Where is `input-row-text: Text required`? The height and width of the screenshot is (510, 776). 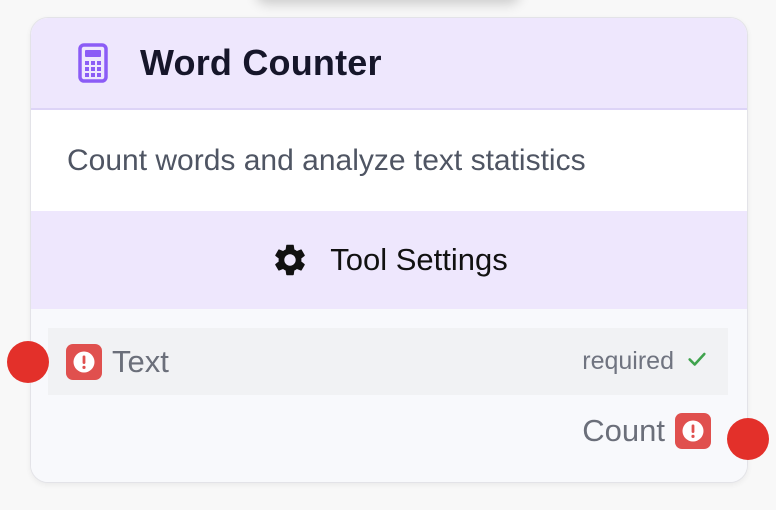 input-row-text: Text required is located at coordinates (388, 361).